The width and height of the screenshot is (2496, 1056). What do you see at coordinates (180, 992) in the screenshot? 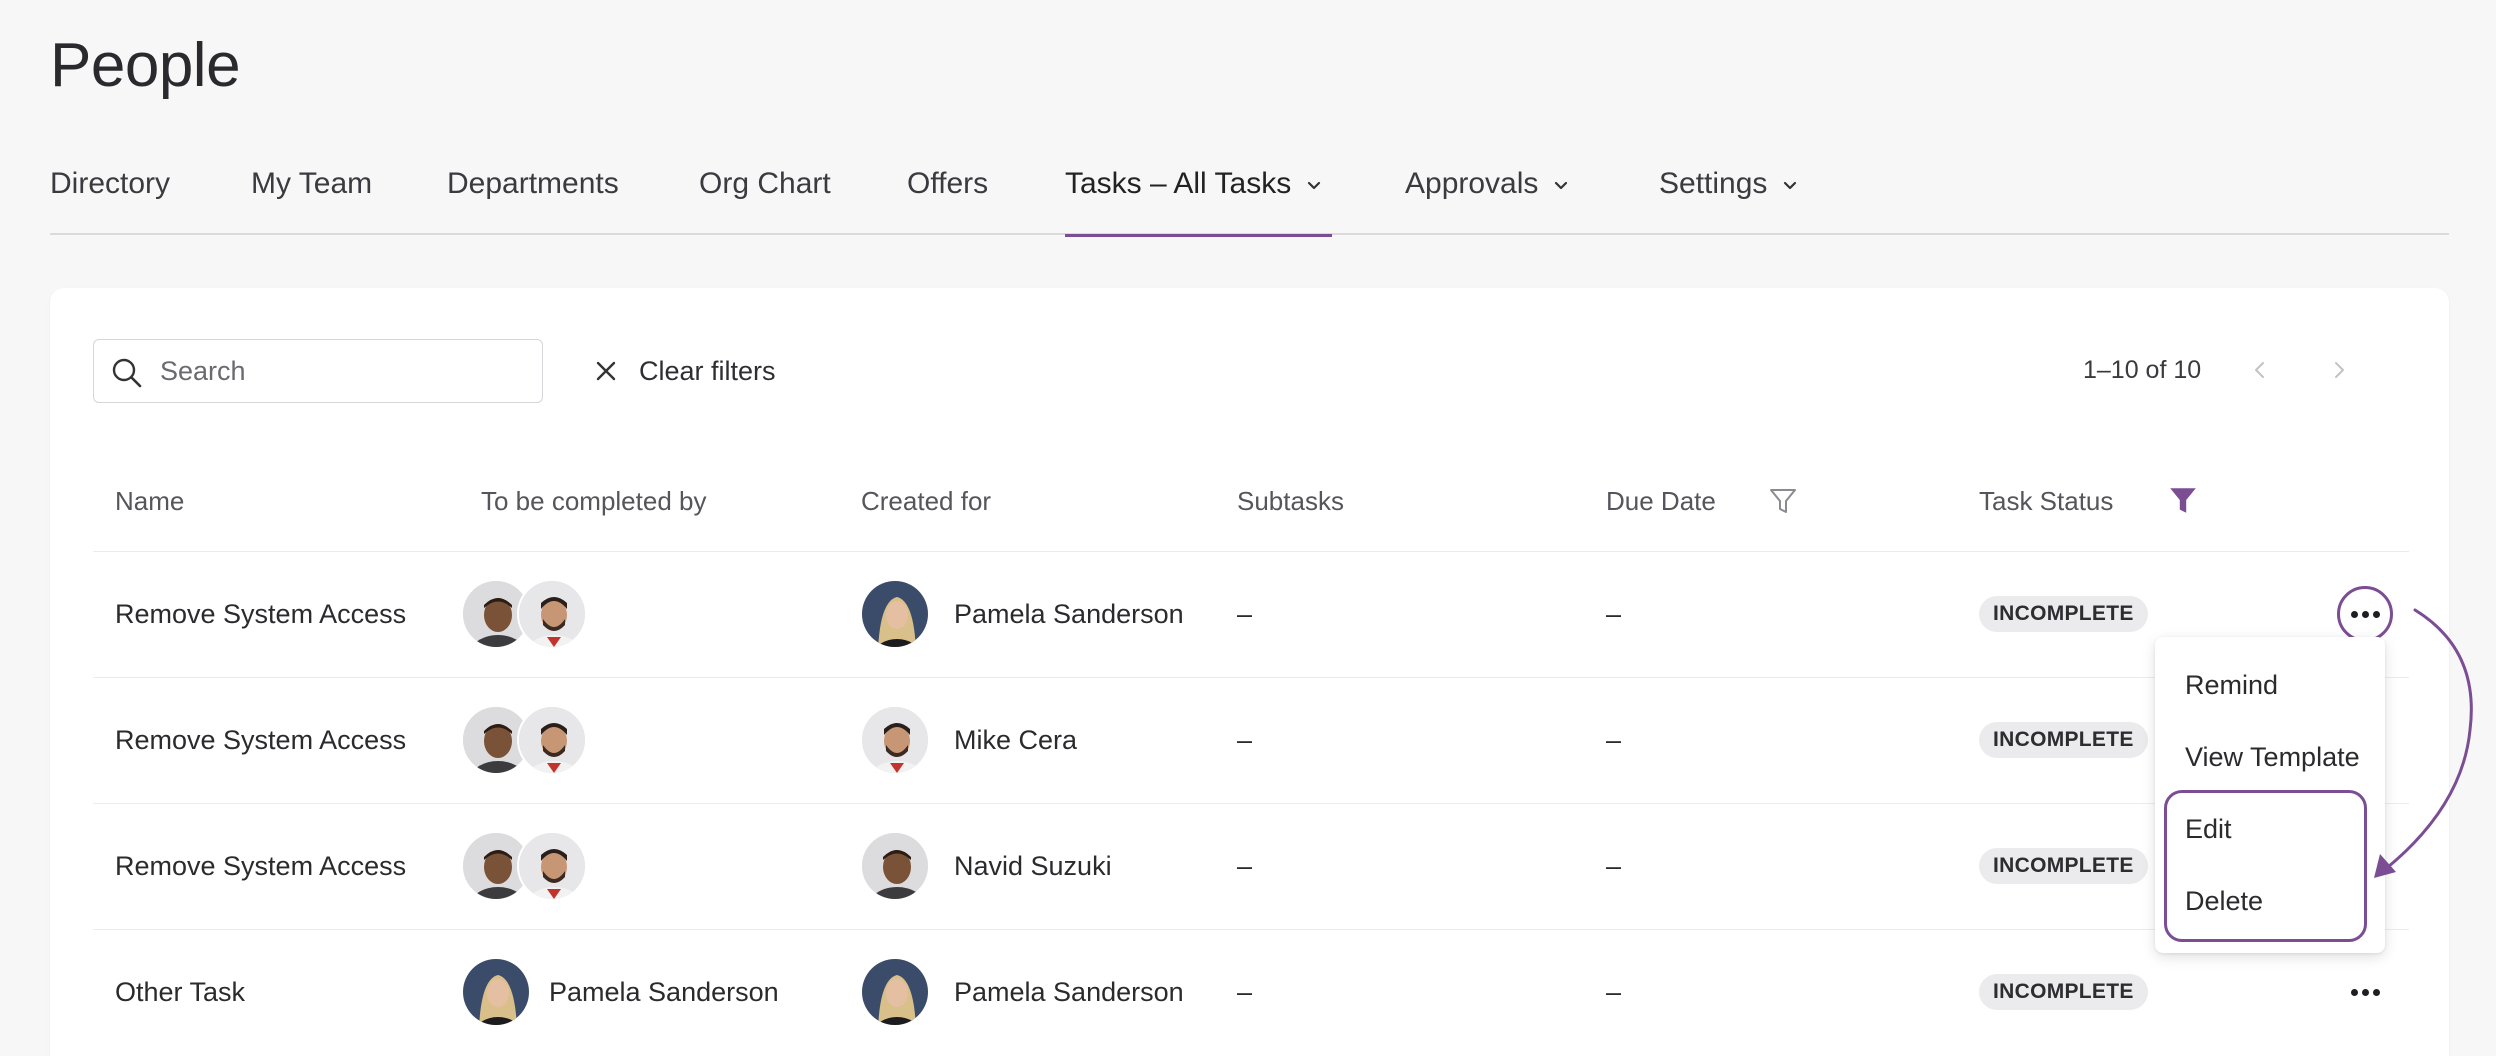
I see `task-name: Other Task` at bounding box center [180, 992].